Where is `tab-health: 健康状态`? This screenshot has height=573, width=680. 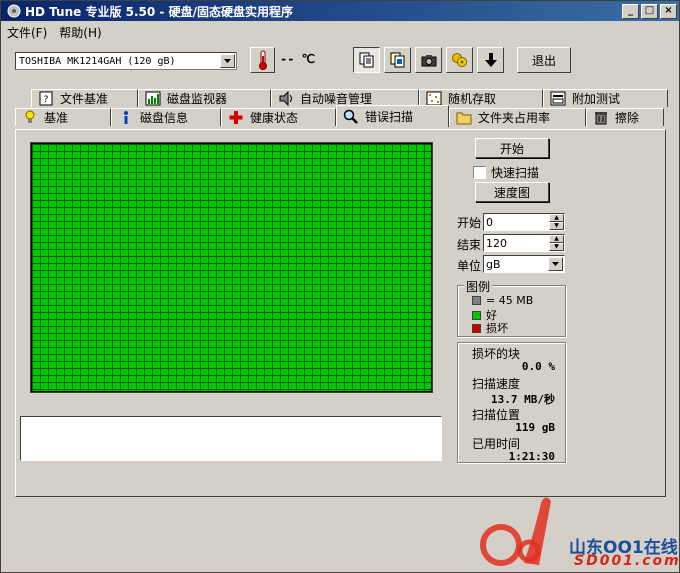
tab-health: 健康状态 is located at coordinates (278, 117).